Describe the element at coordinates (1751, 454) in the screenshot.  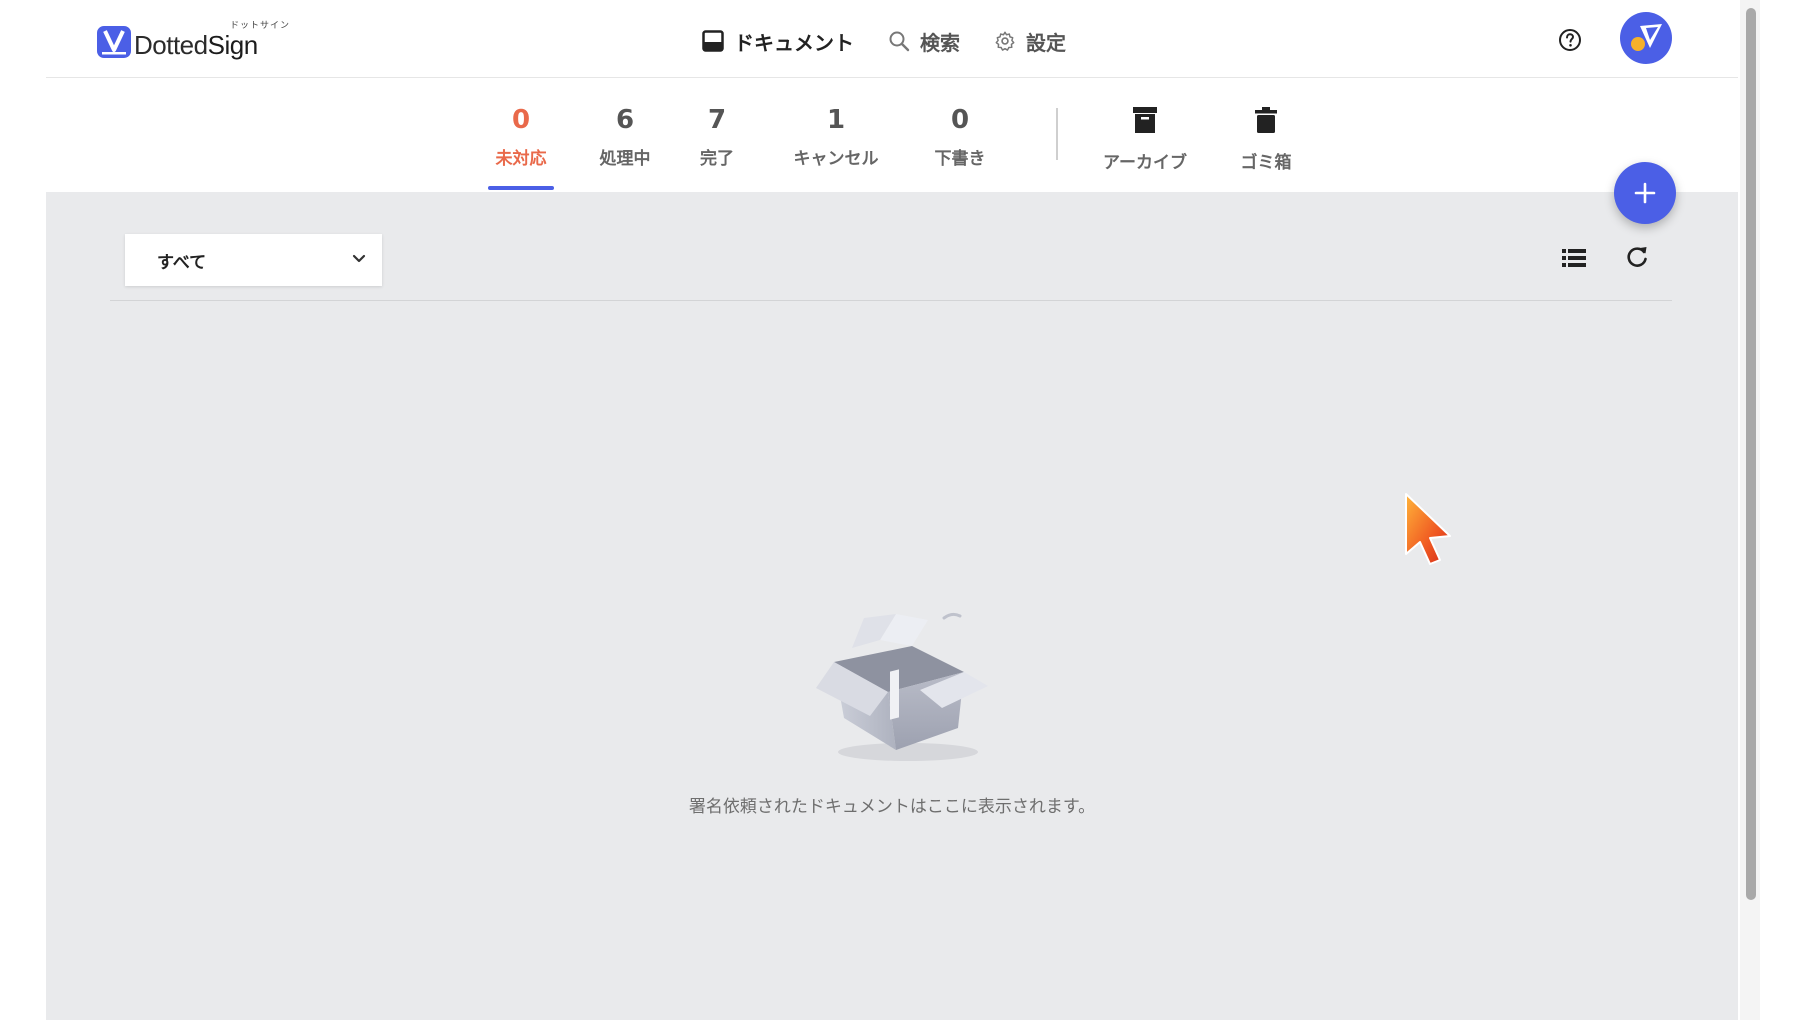
I see `scrollbar-thumb` at that location.